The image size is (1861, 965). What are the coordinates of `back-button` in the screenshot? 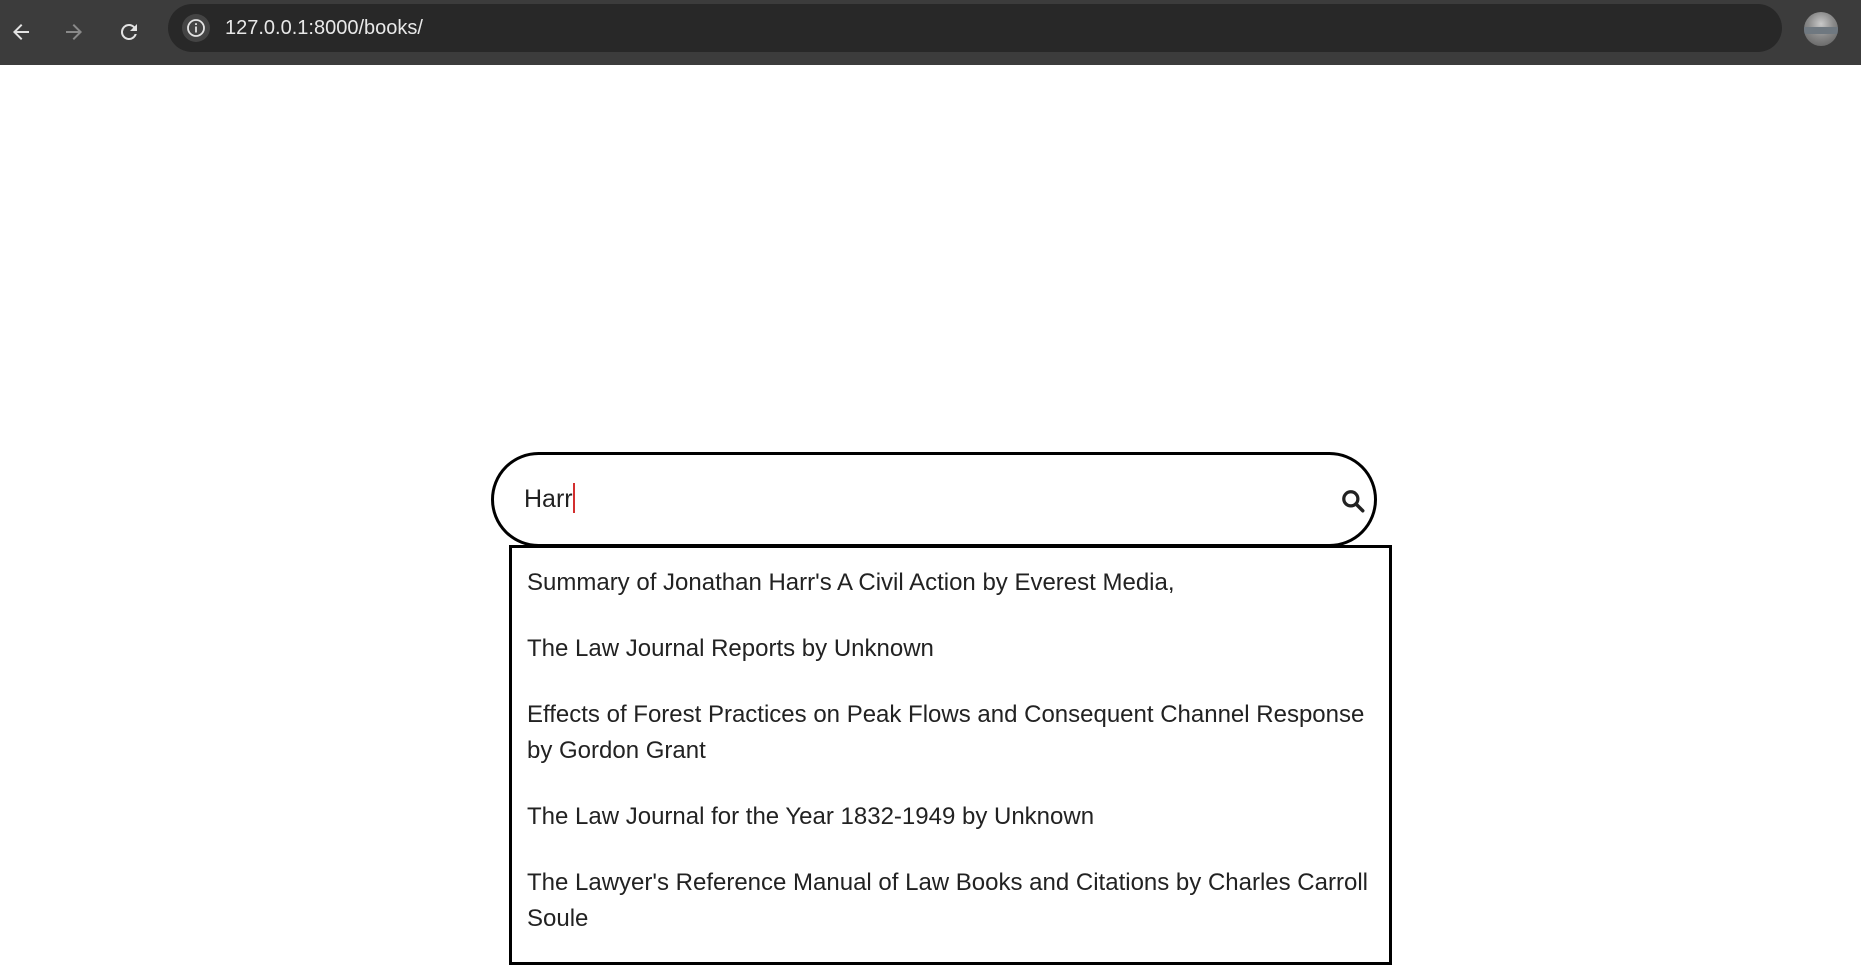 It's located at (21, 32).